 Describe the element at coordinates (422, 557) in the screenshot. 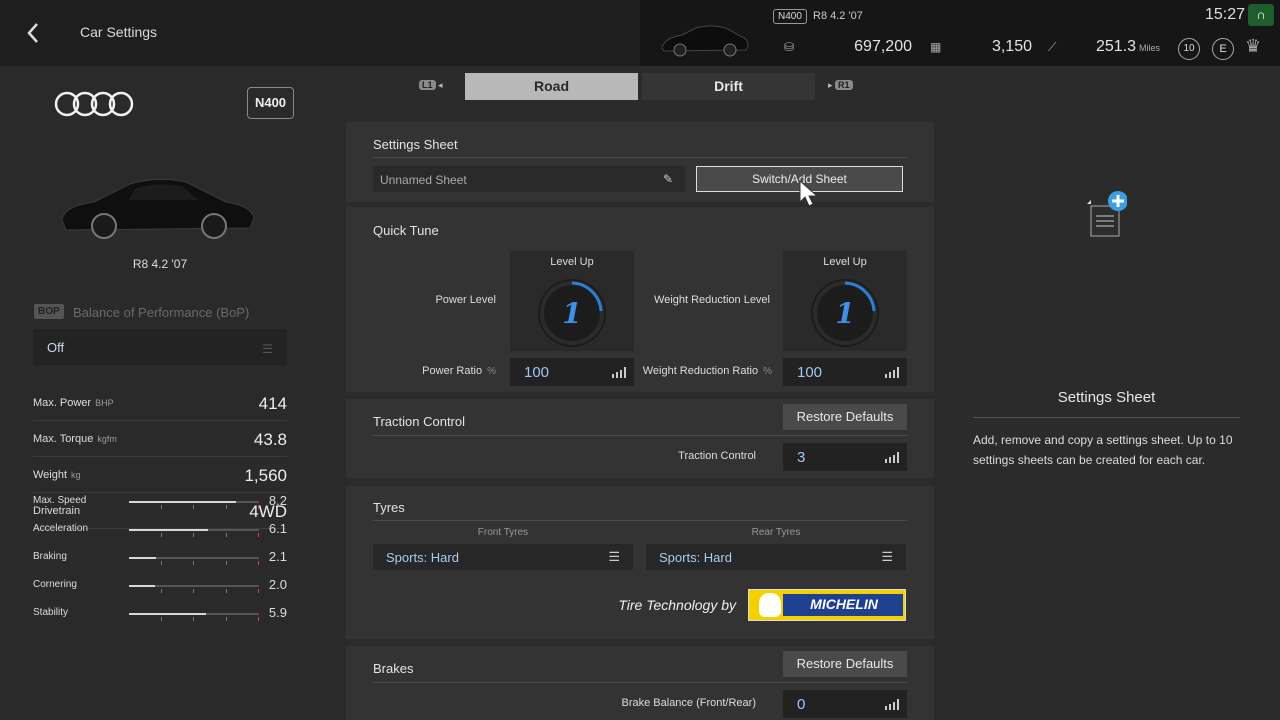

I see `front-tyres-value: Sports: Hard` at that location.